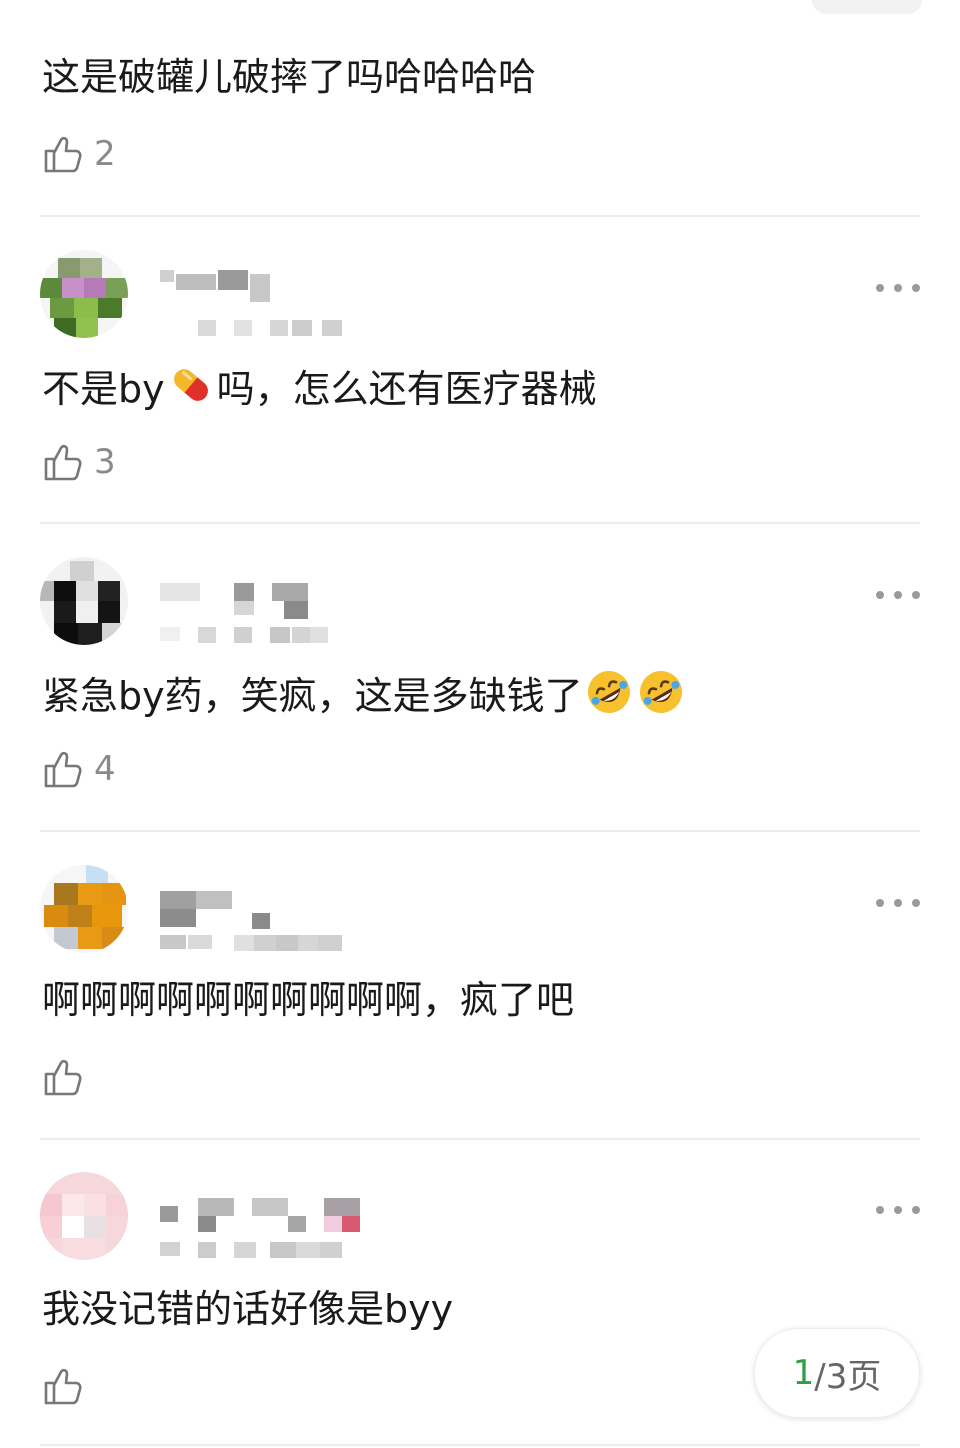  I want to click on like-button: 2, so click(79, 154).